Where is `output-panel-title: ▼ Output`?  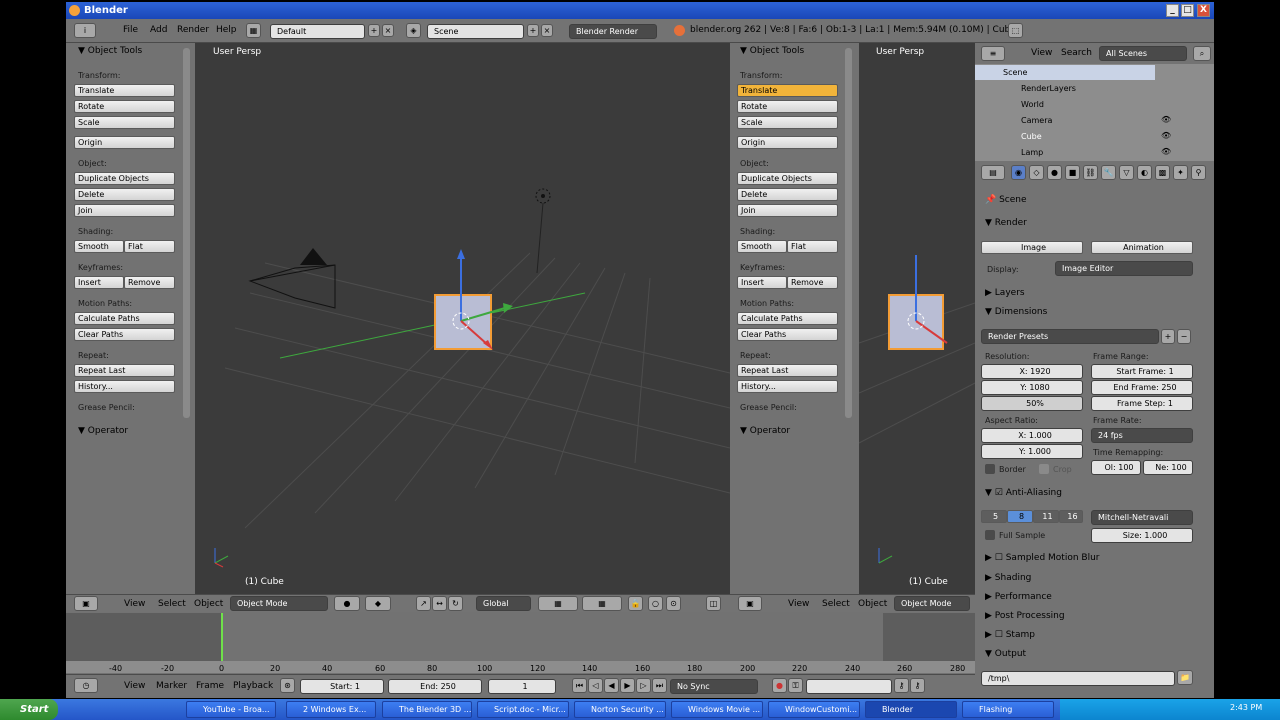 output-panel-title: ▼ Output is located at coordinates (1005, 654).